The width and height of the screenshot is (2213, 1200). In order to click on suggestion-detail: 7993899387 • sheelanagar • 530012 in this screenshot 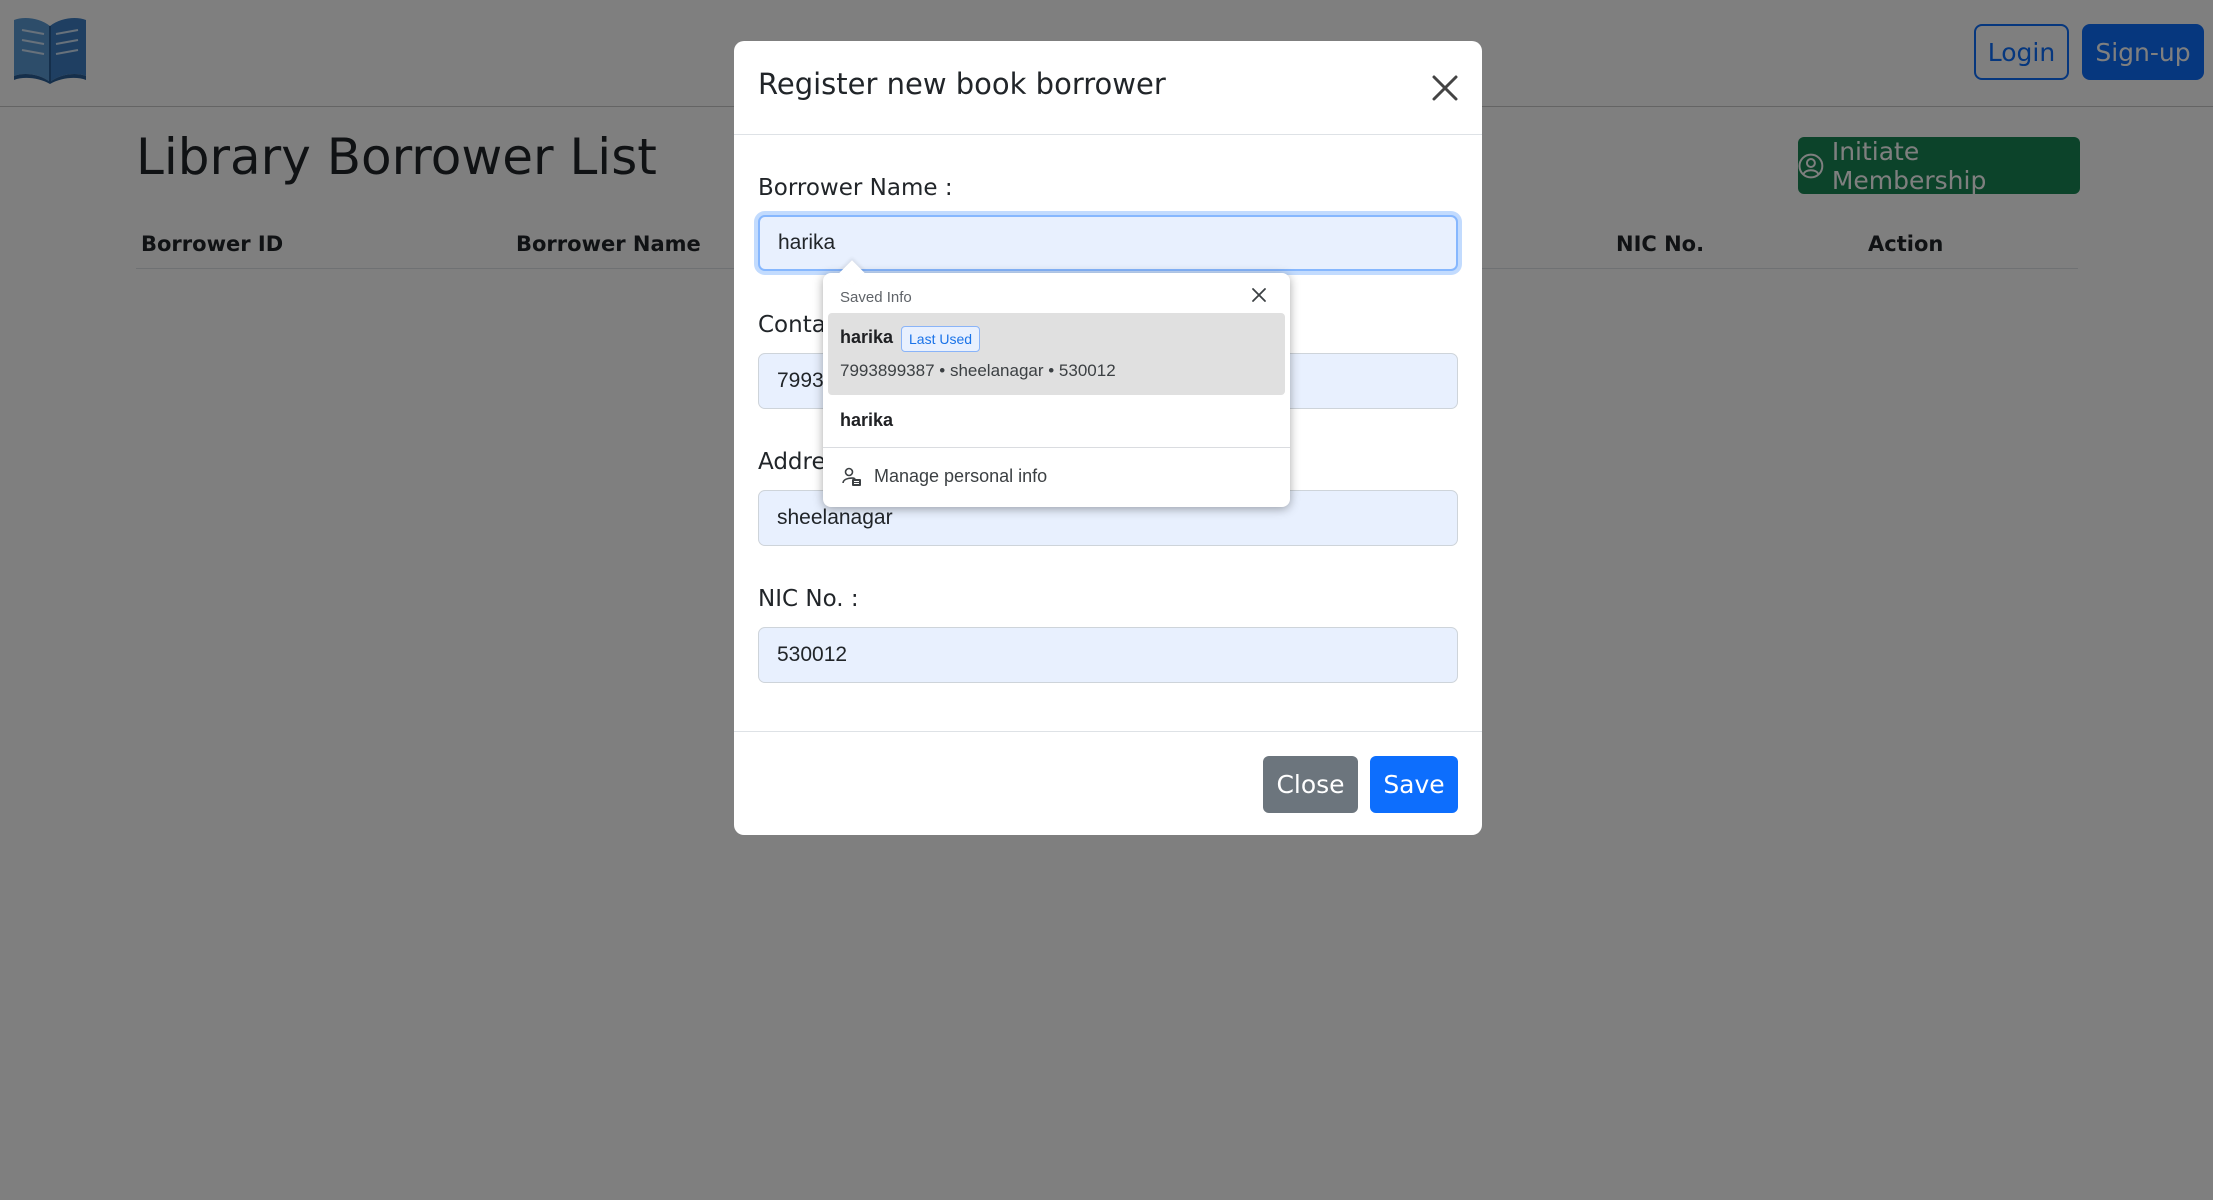, I will do `click(978, 370)`.